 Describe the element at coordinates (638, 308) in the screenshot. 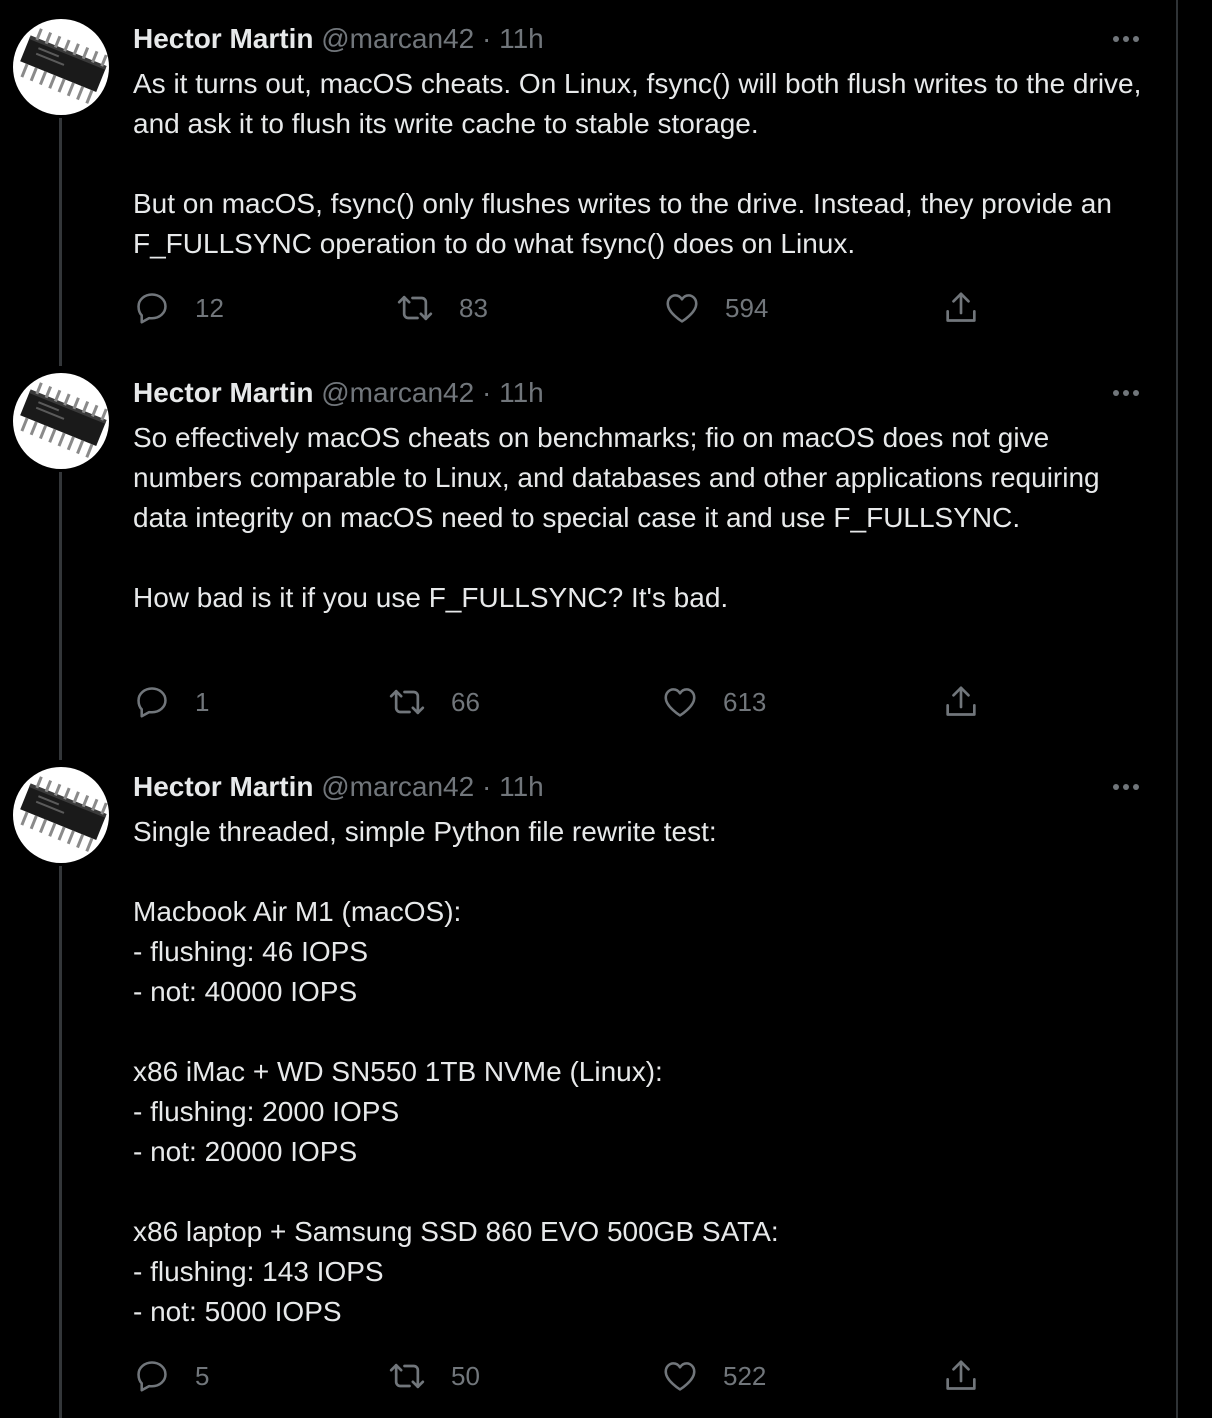

I see `tweet-actions: 12 83 594` at that location.